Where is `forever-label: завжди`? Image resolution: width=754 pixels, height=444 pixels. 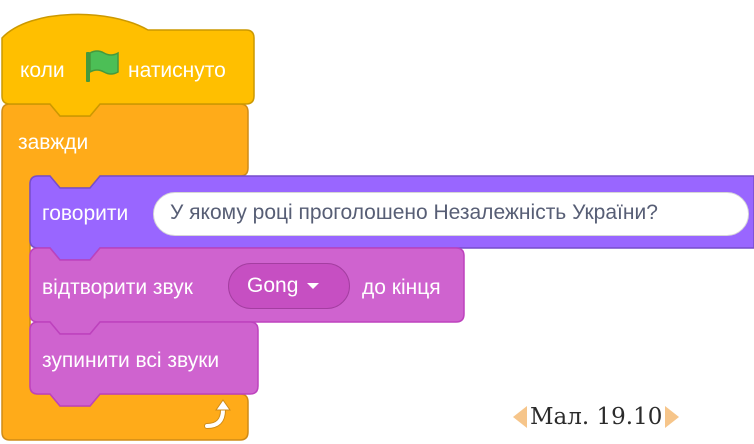
forever-label: завжди is located at coordinates (53, 142).